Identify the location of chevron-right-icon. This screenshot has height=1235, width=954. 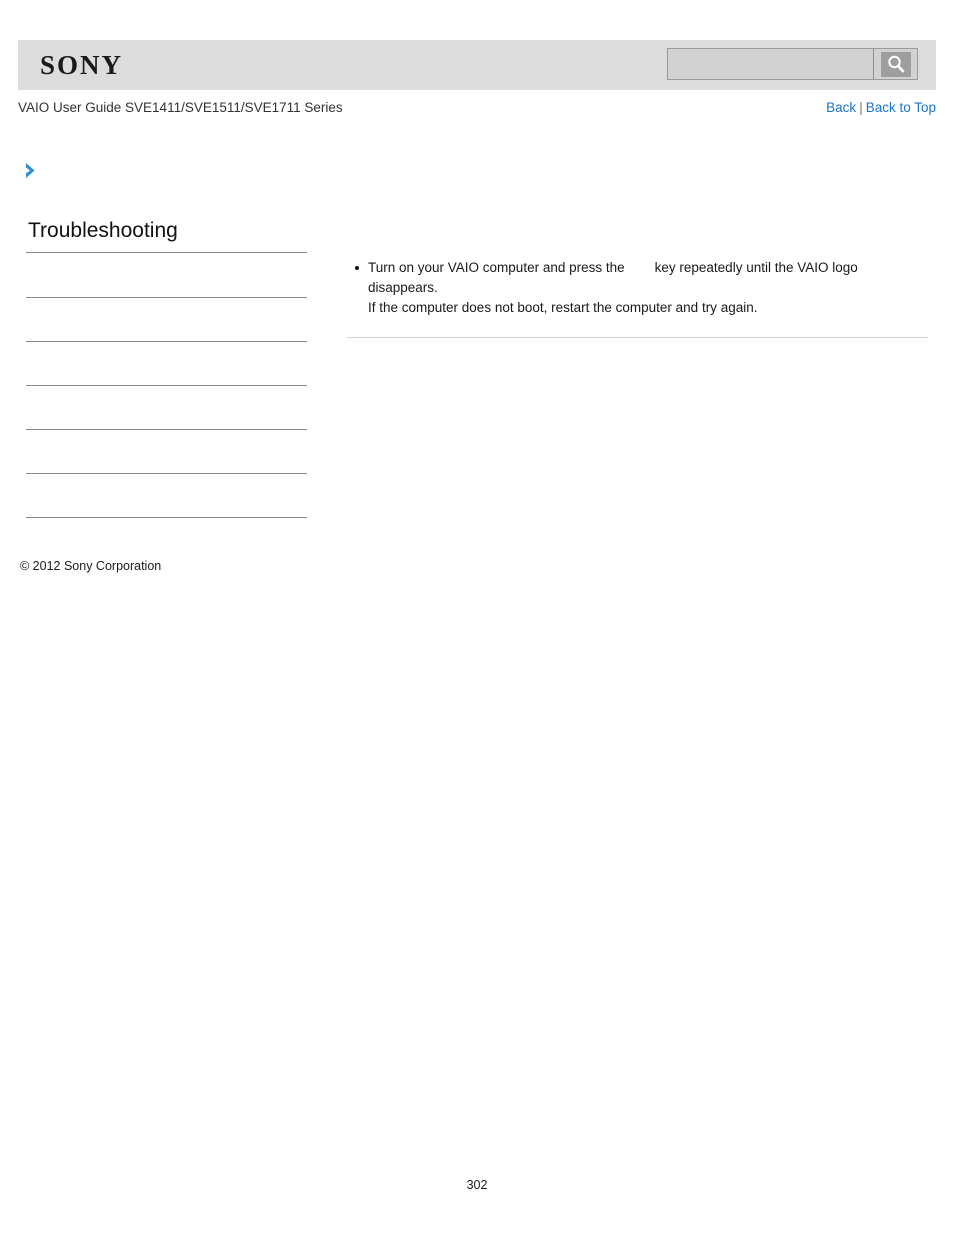
(31, 173).